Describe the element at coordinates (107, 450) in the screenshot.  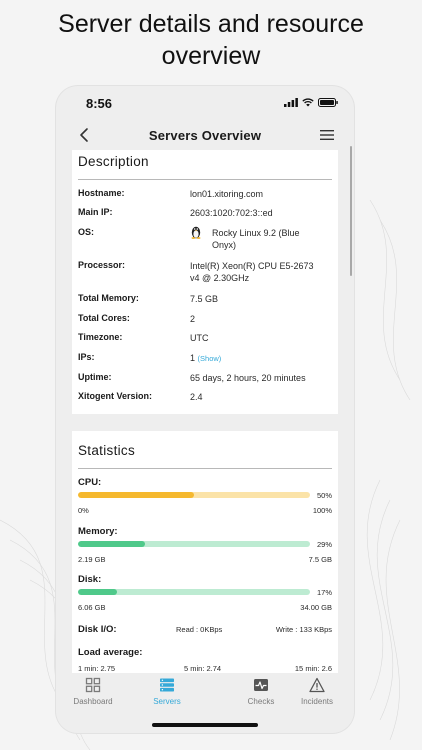
I see `statistics-title: Statistics` at that location.